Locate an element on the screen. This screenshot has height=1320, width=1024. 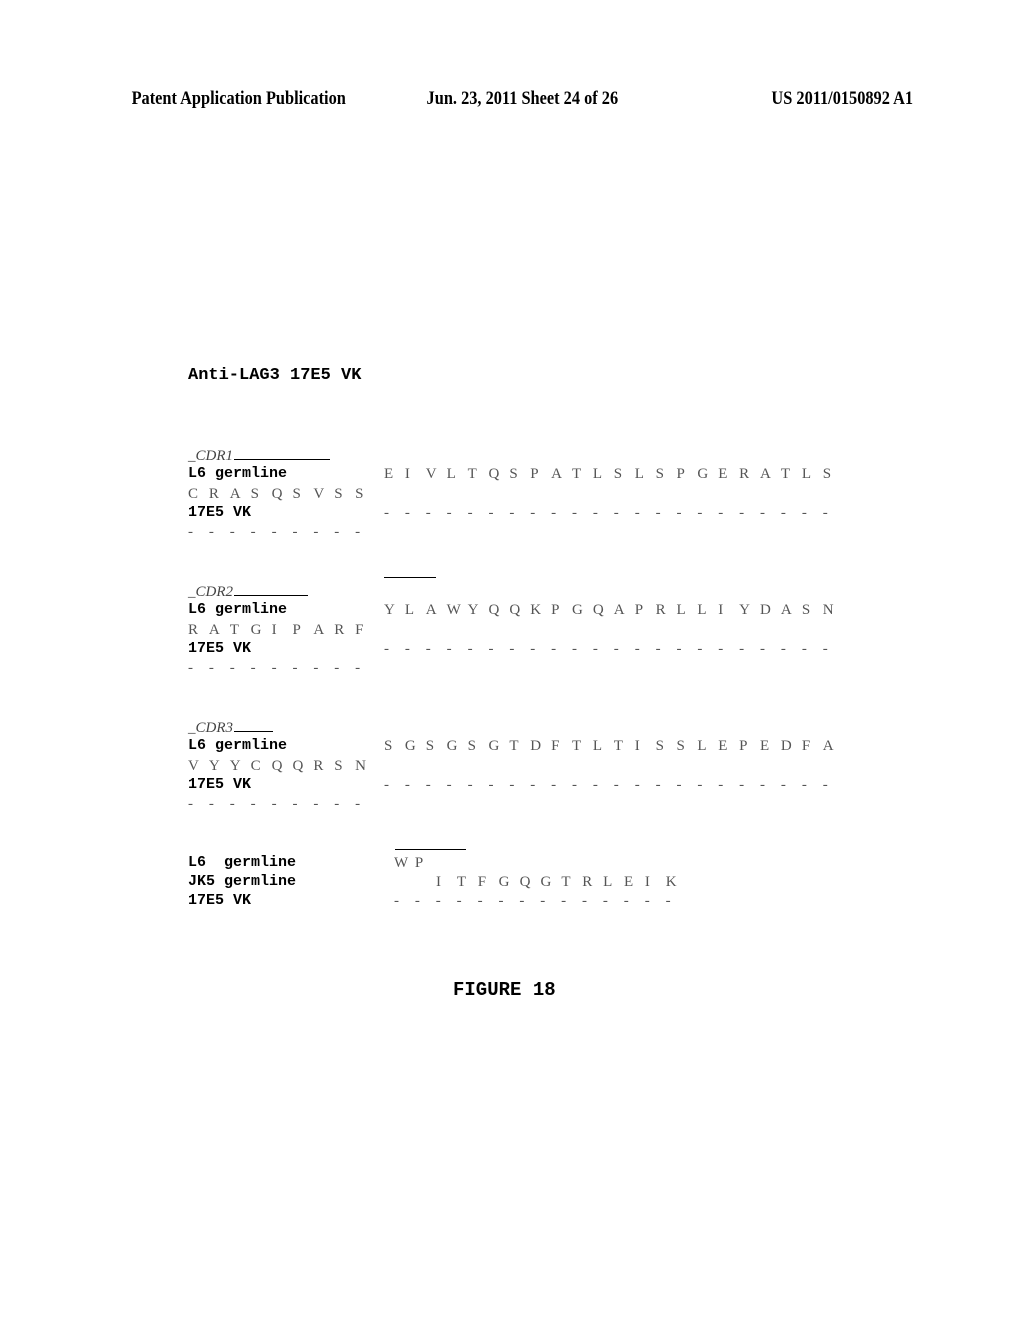
residue: R is located at coordinates (660, 610).